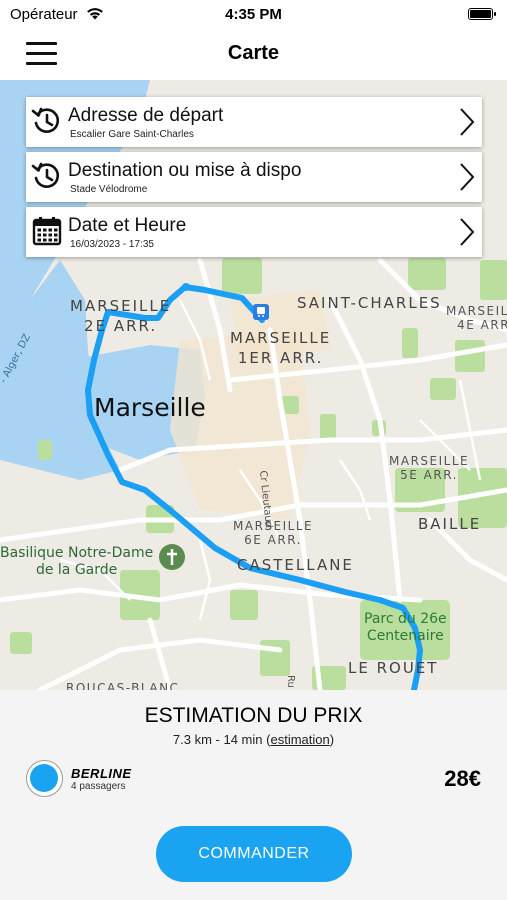 The height and width of the screenshot is (900, 507). Describe the element at coordinates (98, 786) in the screenshot. I see `vehicle-passengers: 4 passagers` at that location.